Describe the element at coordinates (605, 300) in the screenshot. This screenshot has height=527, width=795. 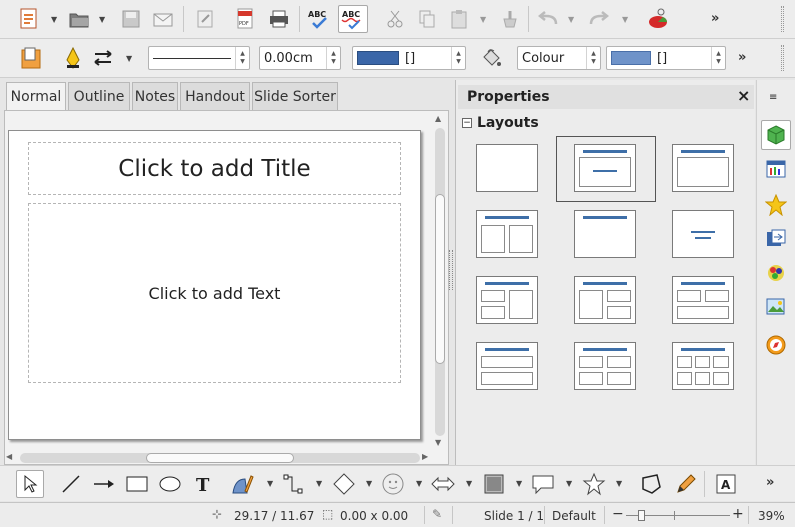
I see `layout-title-content-2content` at that location.